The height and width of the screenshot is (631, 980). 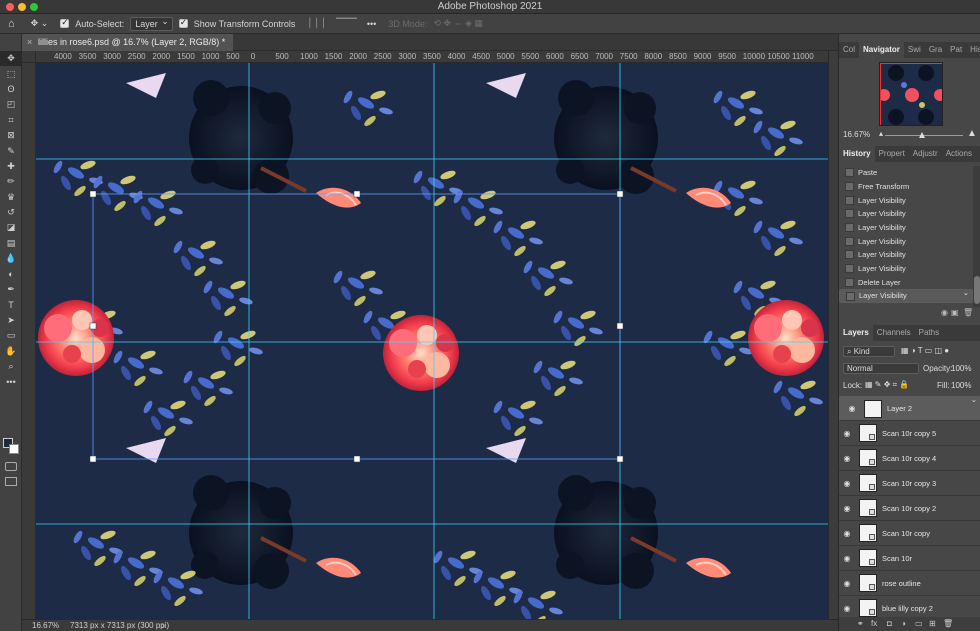 I want to click on tab-gra: Gra, so click(x=935, y=50).